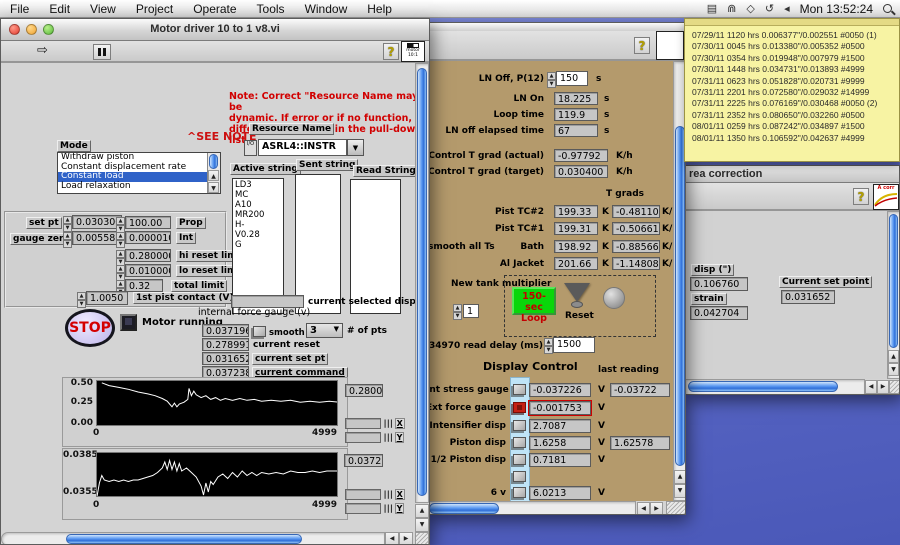  What do you see at coordinates (471, 311) in the screenshot?
I see `new-tank-value: 1` at bounding box center [471, 311].